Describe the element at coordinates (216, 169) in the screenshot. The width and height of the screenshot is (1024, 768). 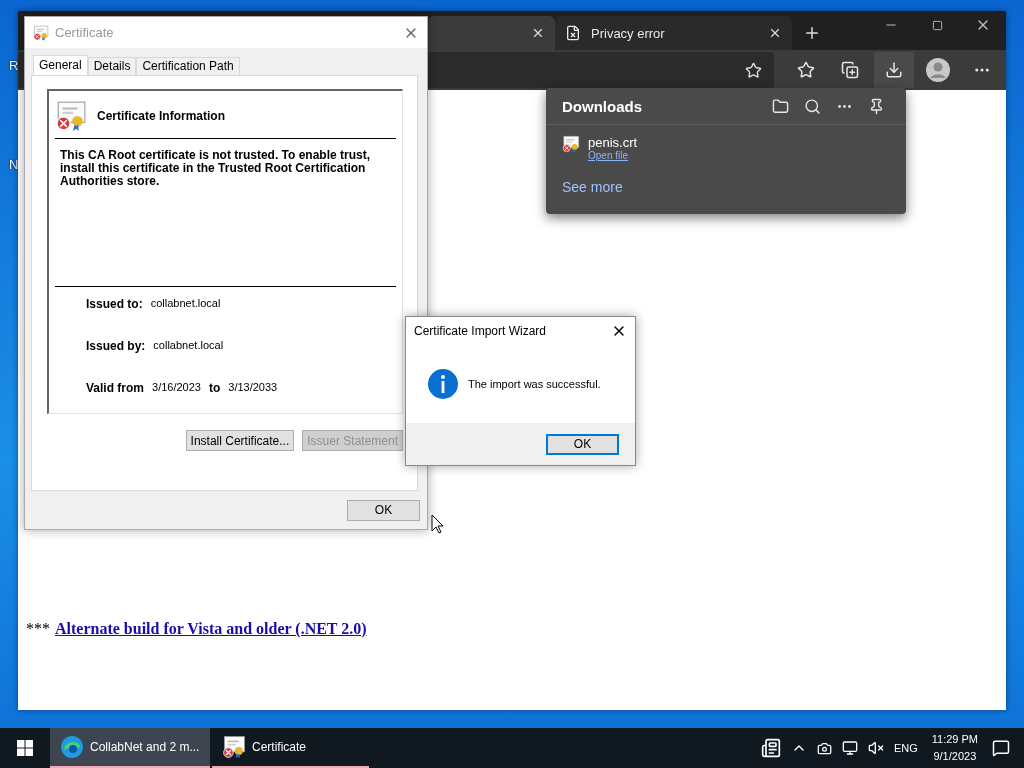
I see `trust-message: This CA Root certificate is not trusted. To enable trust, install this certificate in the Trusted Root Certification Authorities store.` at that location.